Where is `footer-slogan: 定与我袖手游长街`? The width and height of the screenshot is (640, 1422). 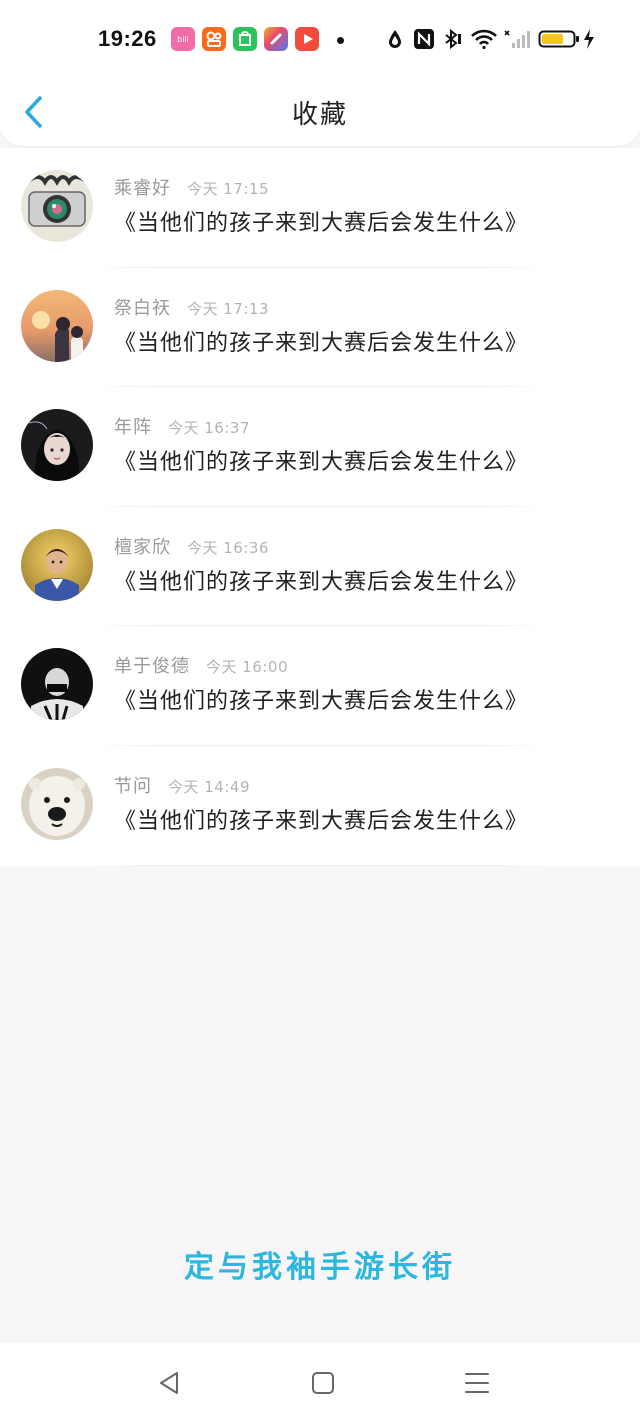
footer-slogan: 定与我袖手游长街 is located at coordinates (320, 1267).